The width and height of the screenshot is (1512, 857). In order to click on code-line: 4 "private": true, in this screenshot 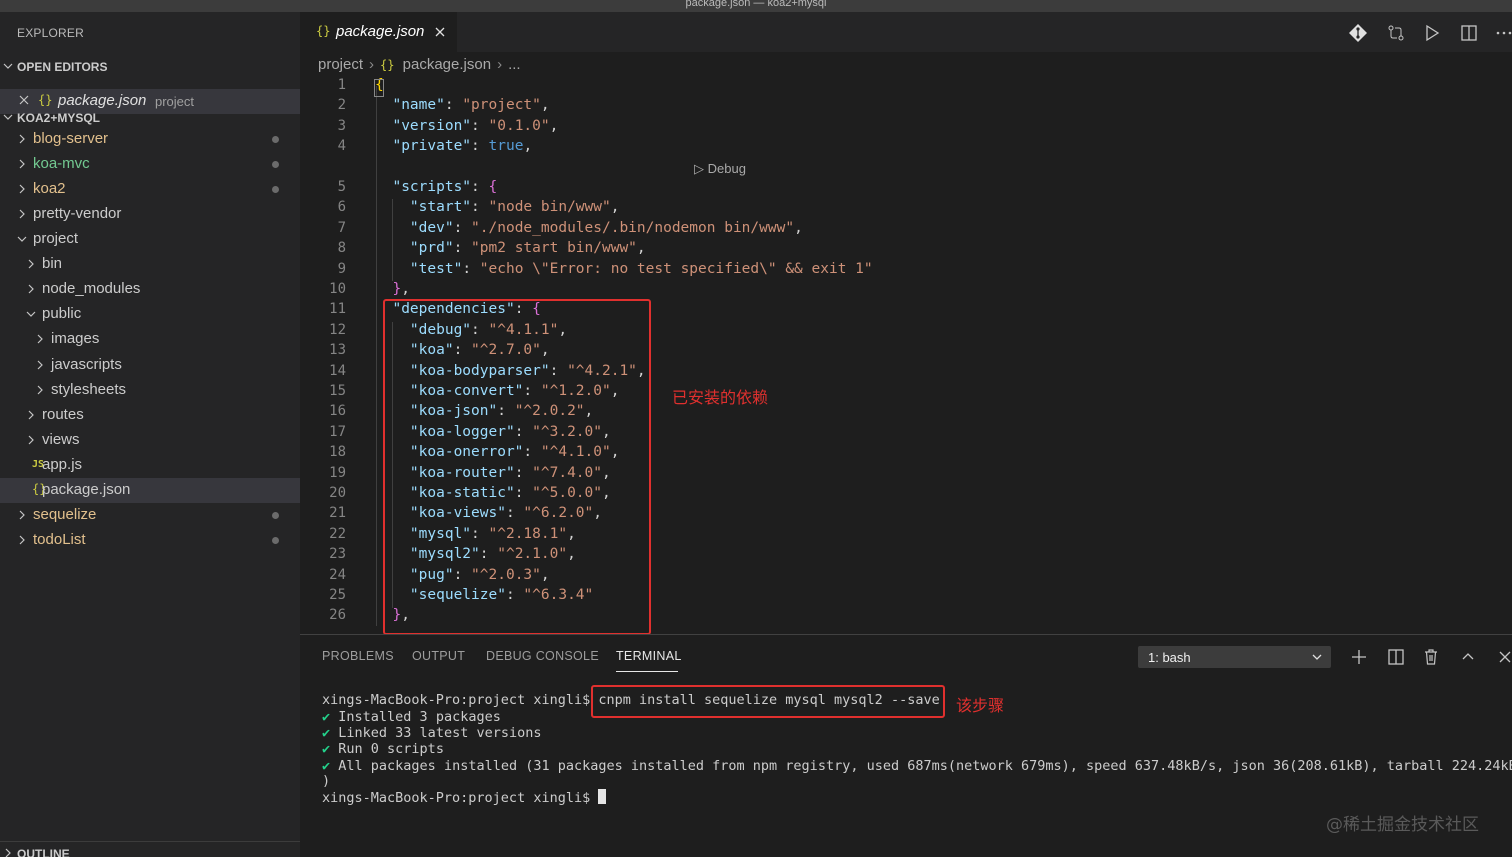, I will do `click(850, 147)`.